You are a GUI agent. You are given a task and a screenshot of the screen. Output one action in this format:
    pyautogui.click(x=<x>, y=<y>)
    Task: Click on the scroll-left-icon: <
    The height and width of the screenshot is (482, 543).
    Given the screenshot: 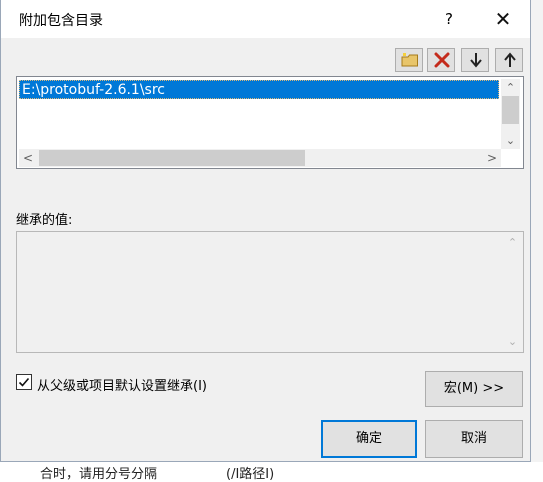 What is the action you would take?
    pyautogui.click(x=28, y=158)
    